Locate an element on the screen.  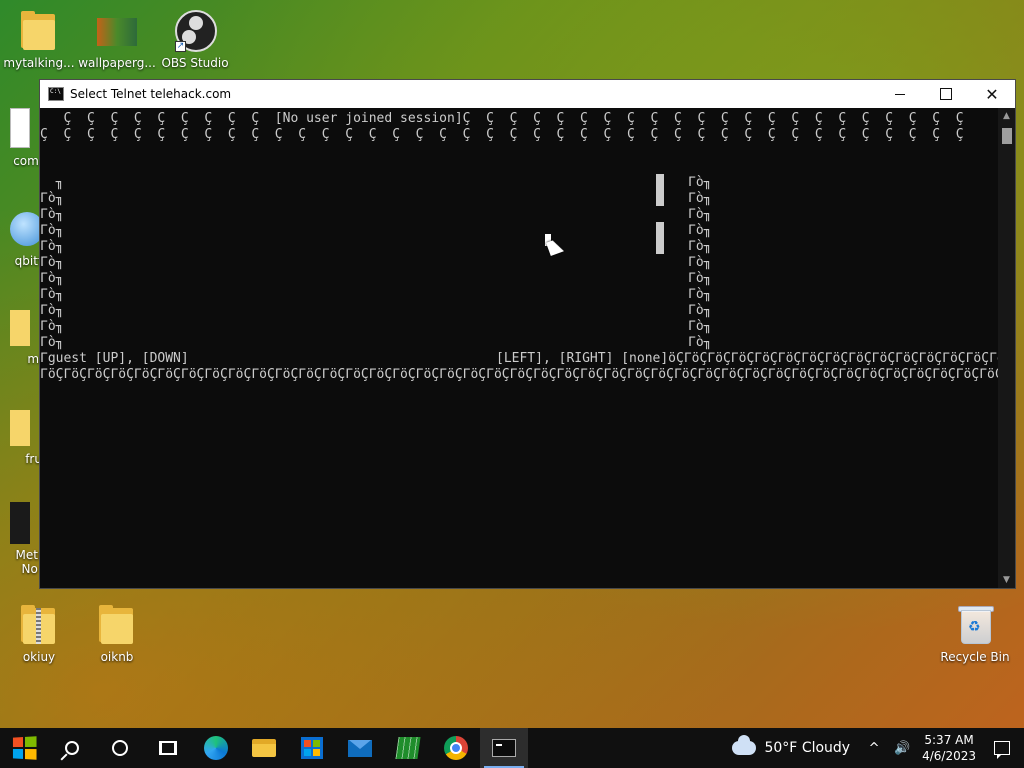
cortana-icon is located at coordinates (120, 748).